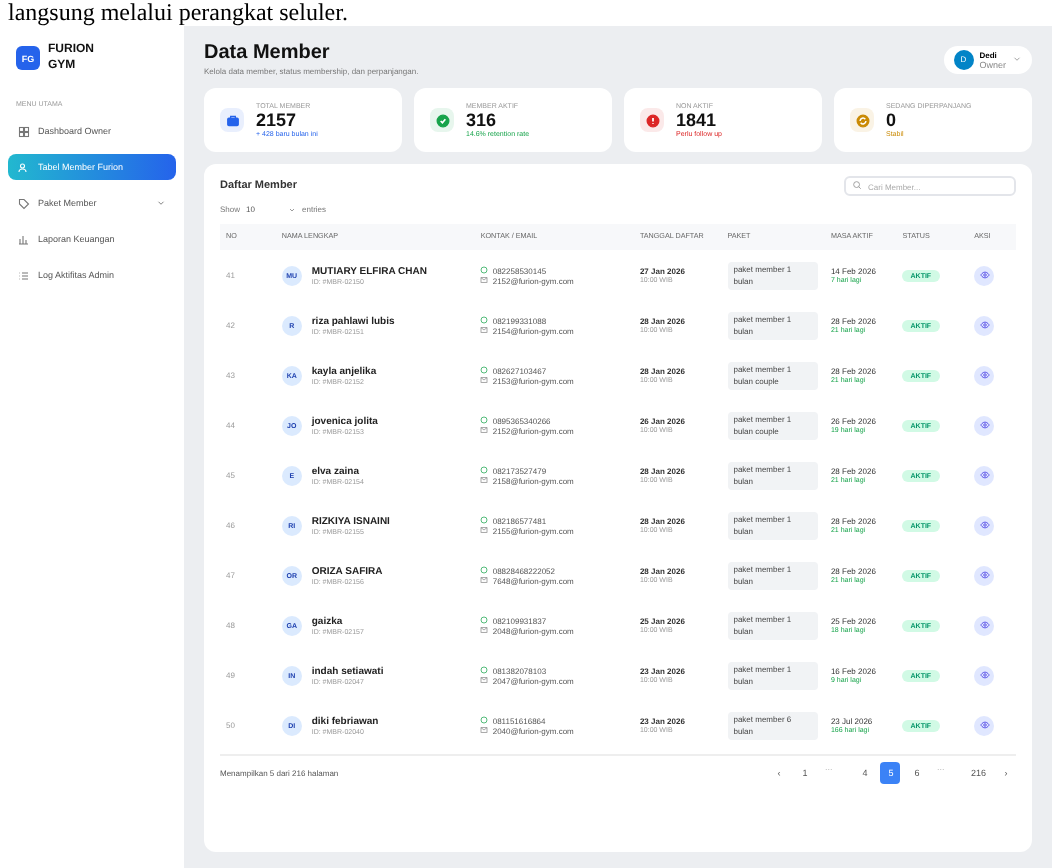 Image resolution: width=1052 pixels, height=868 pixels. I want to click on dashboard-icon, so click(24, 131).